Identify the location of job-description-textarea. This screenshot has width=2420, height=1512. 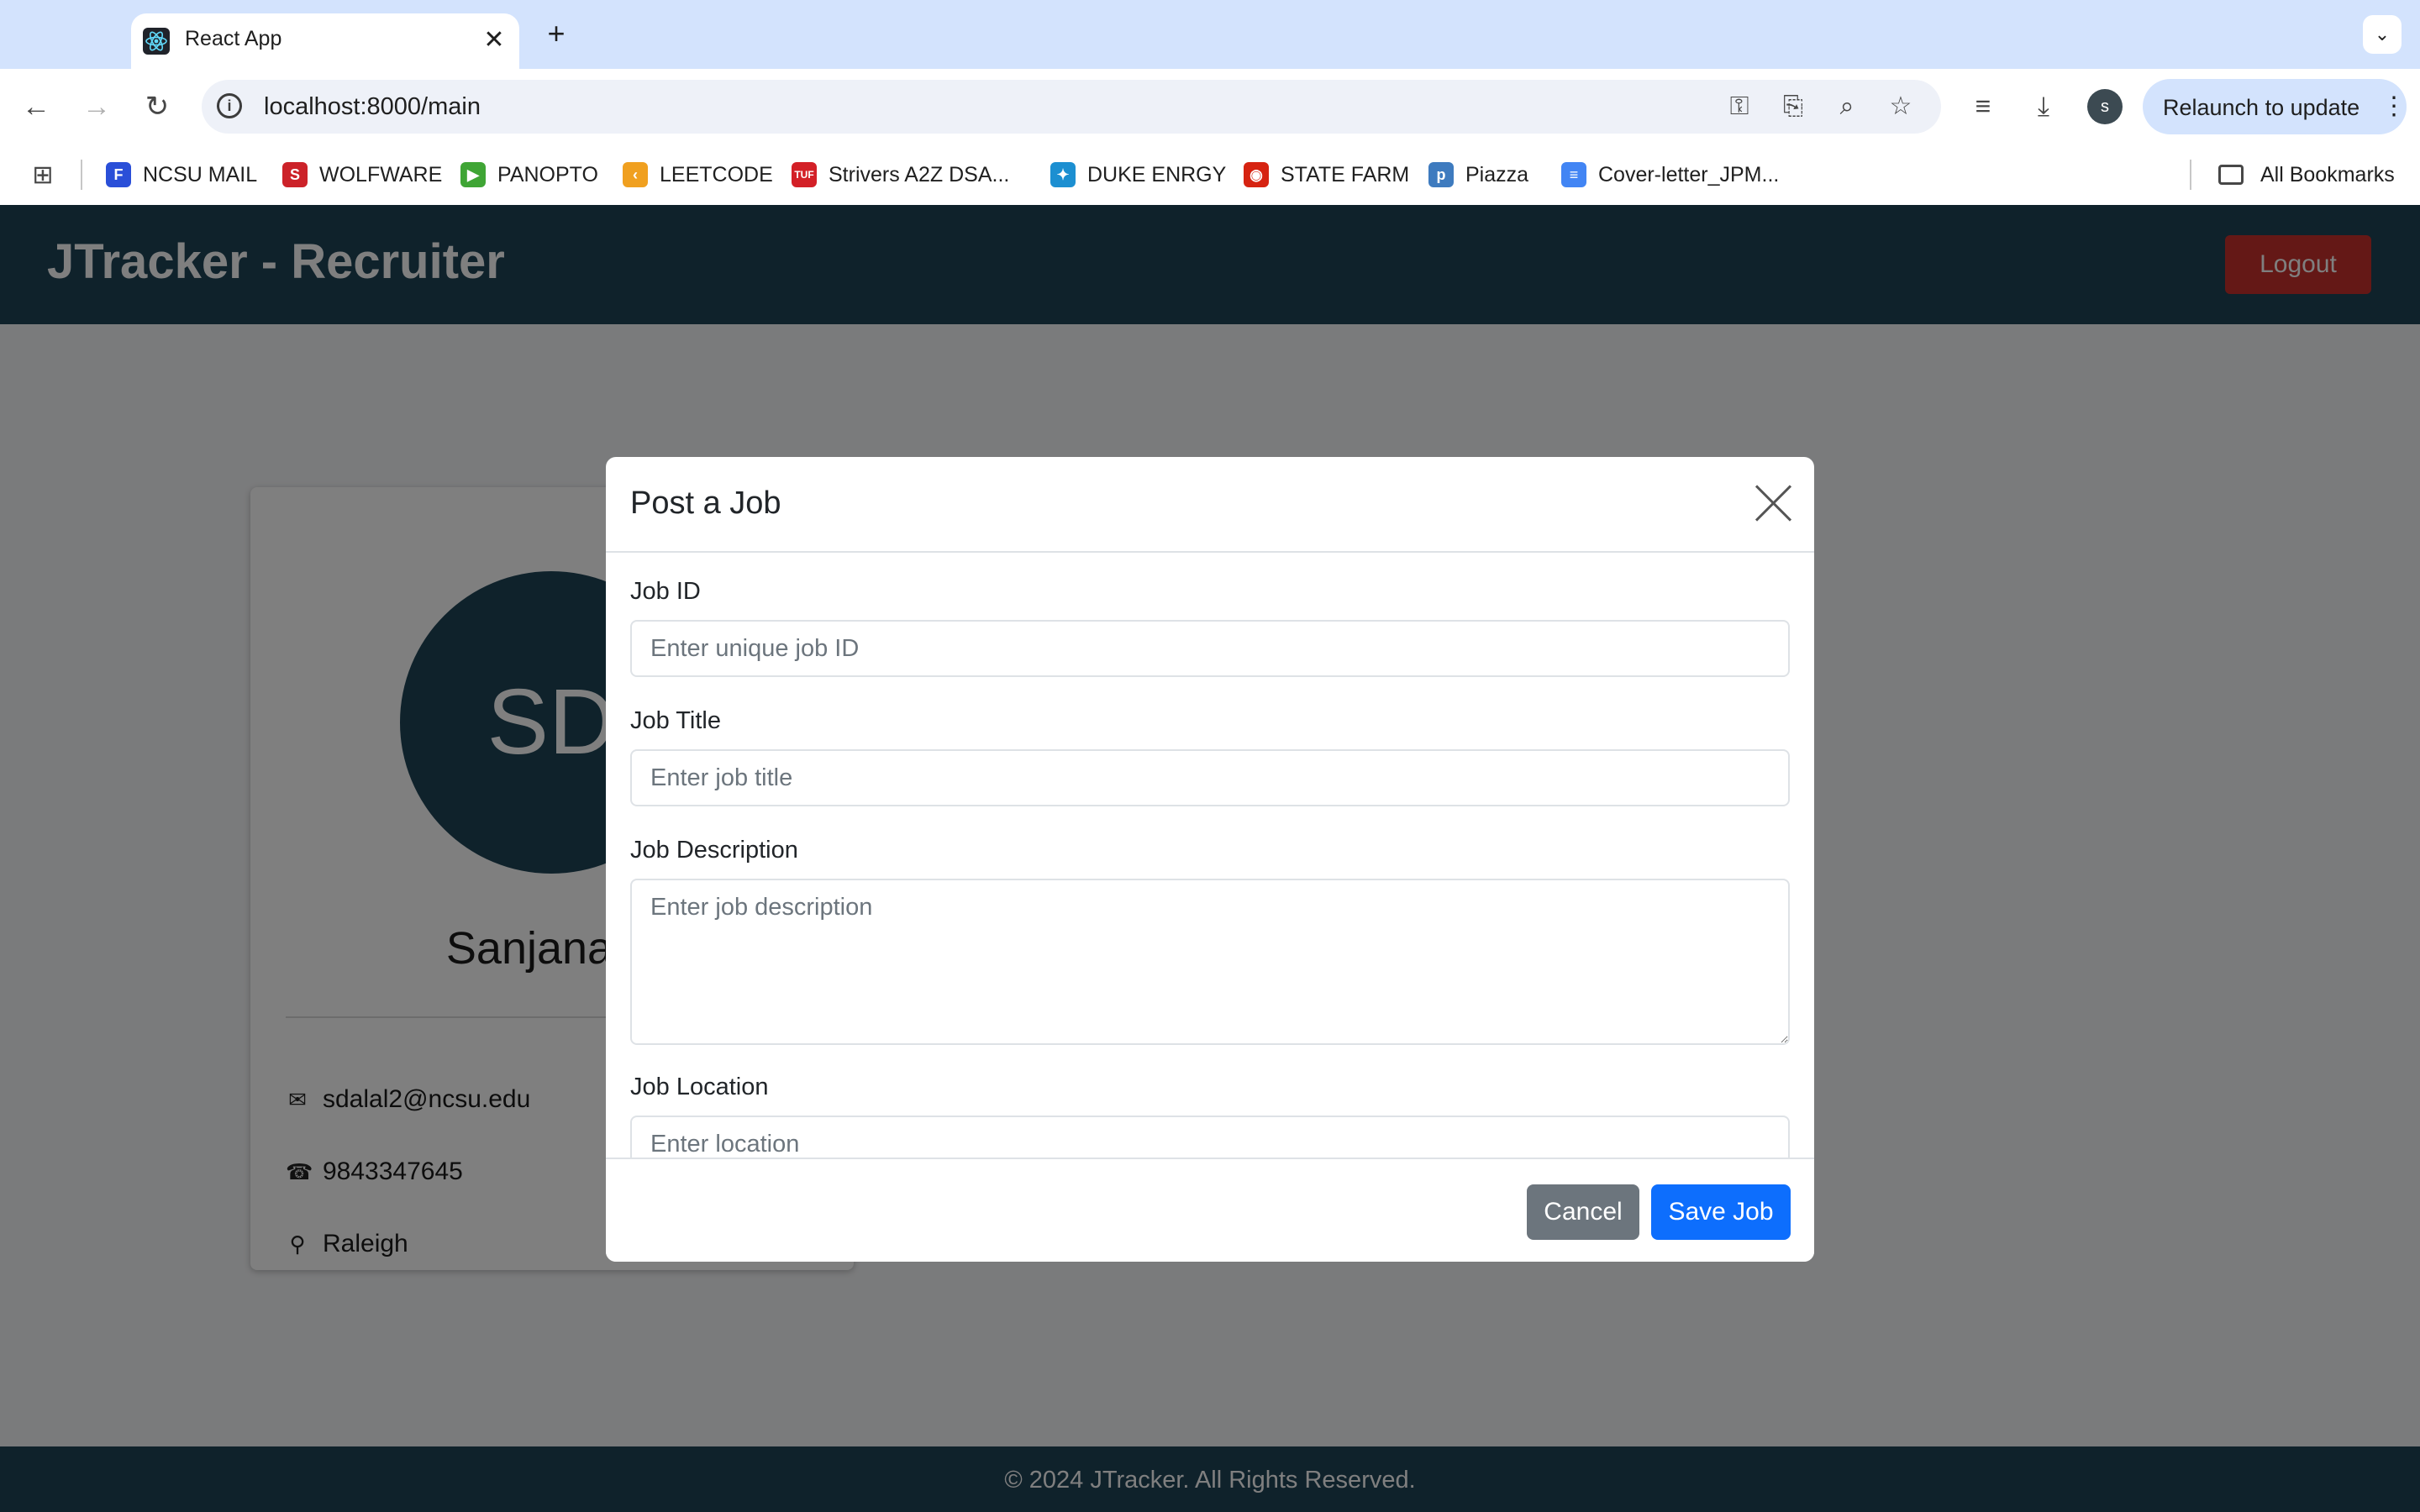
(1210, 962).